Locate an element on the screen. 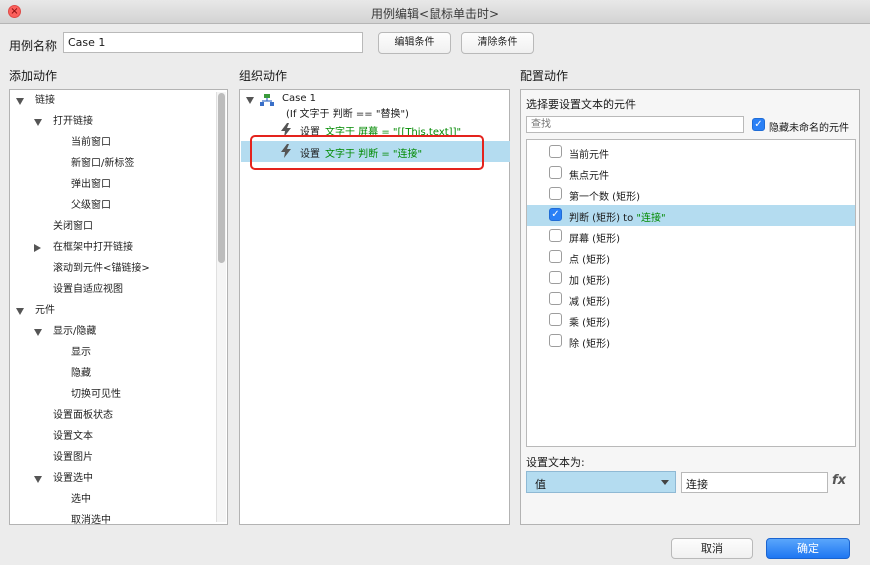 This screenshot has width=870, height=565. ok-button: 确定 is located at coordinates (808, 548).